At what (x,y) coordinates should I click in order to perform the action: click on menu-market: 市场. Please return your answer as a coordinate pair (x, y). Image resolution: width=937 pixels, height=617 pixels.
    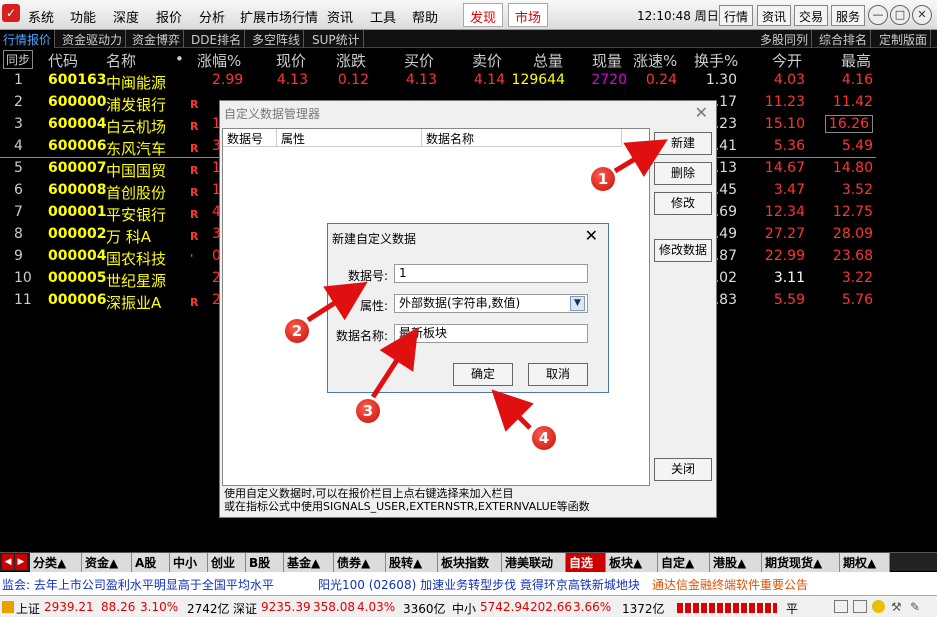
    Looking at the image, I should click on (528, 15).